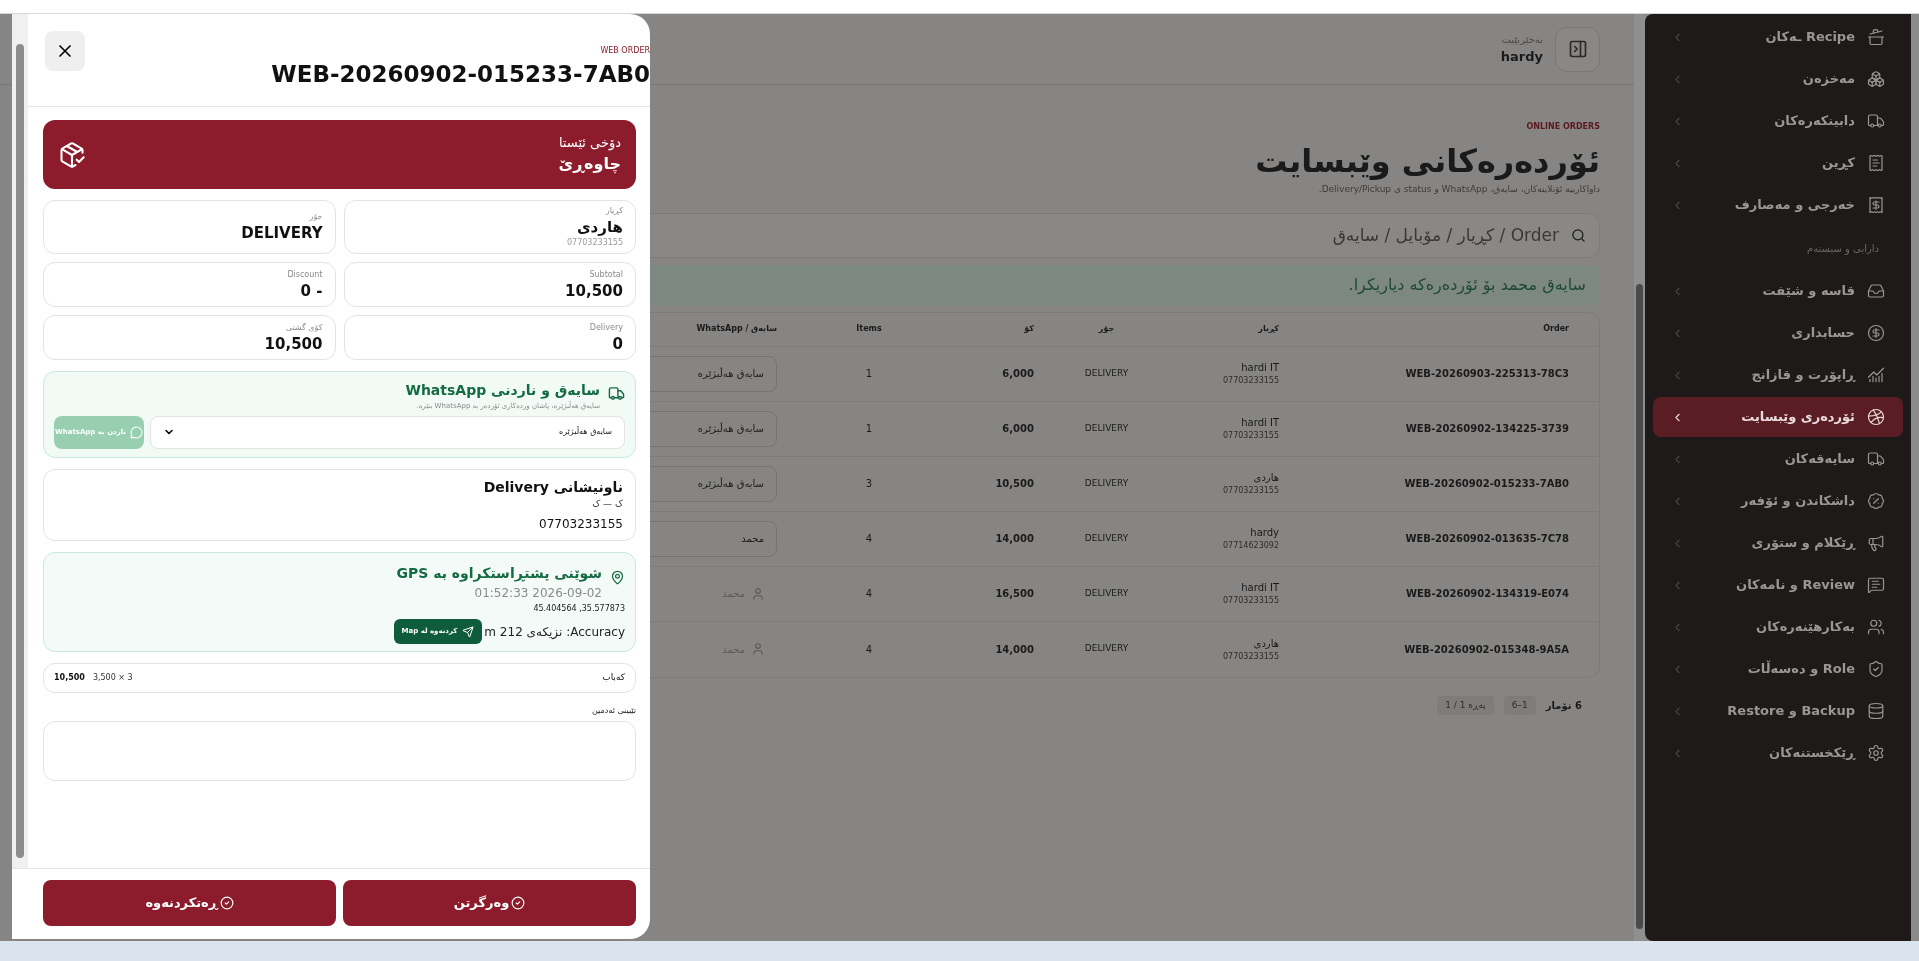 The height and width of the screenshot is (961, 1919). What do you see at coordinates (1778, 459) in the screenshot?
I see `sidebar-item: سایەقەکان` at bounding box center [1778, 459].